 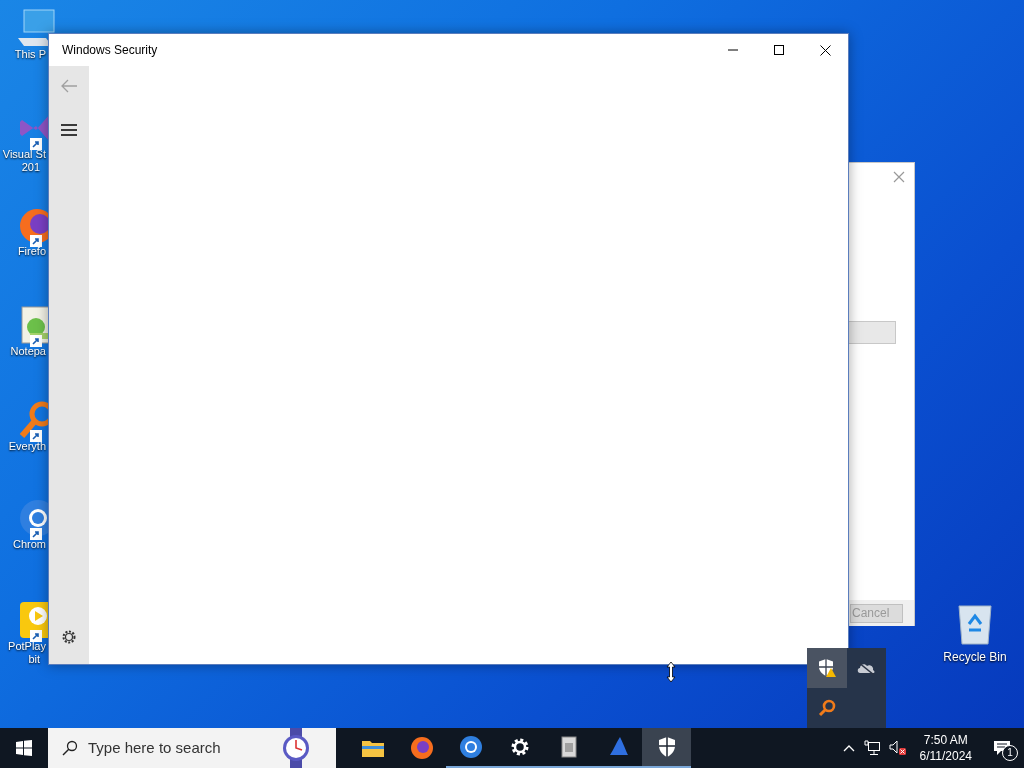 What do you see at coordinates (470, 747) in the screenshot?
I see `browser-icon` at bounding box center [470, 747].